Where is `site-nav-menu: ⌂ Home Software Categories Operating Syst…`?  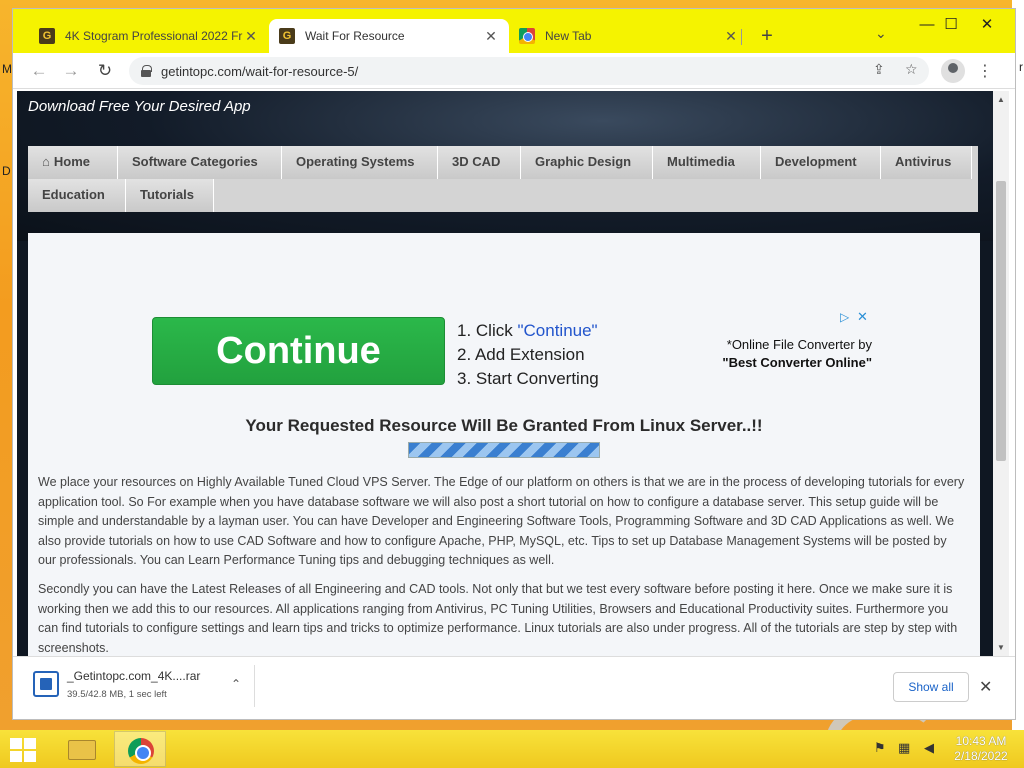
site-nav-menu: ⌂ Home Software Categories Operating Syst… is located at coordinates (503, 179).